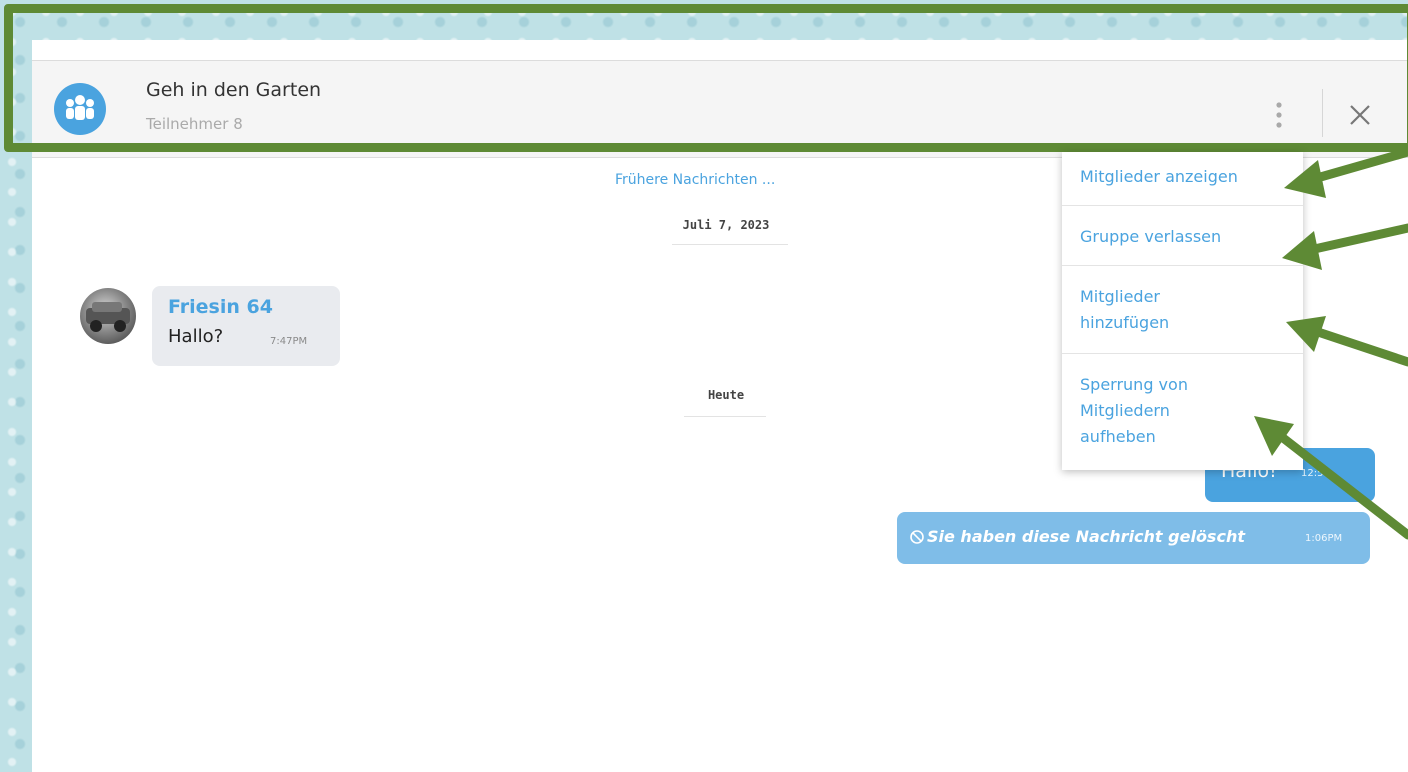  I want to click on date-separator: Juli 7, 2023, so click(726, 225).